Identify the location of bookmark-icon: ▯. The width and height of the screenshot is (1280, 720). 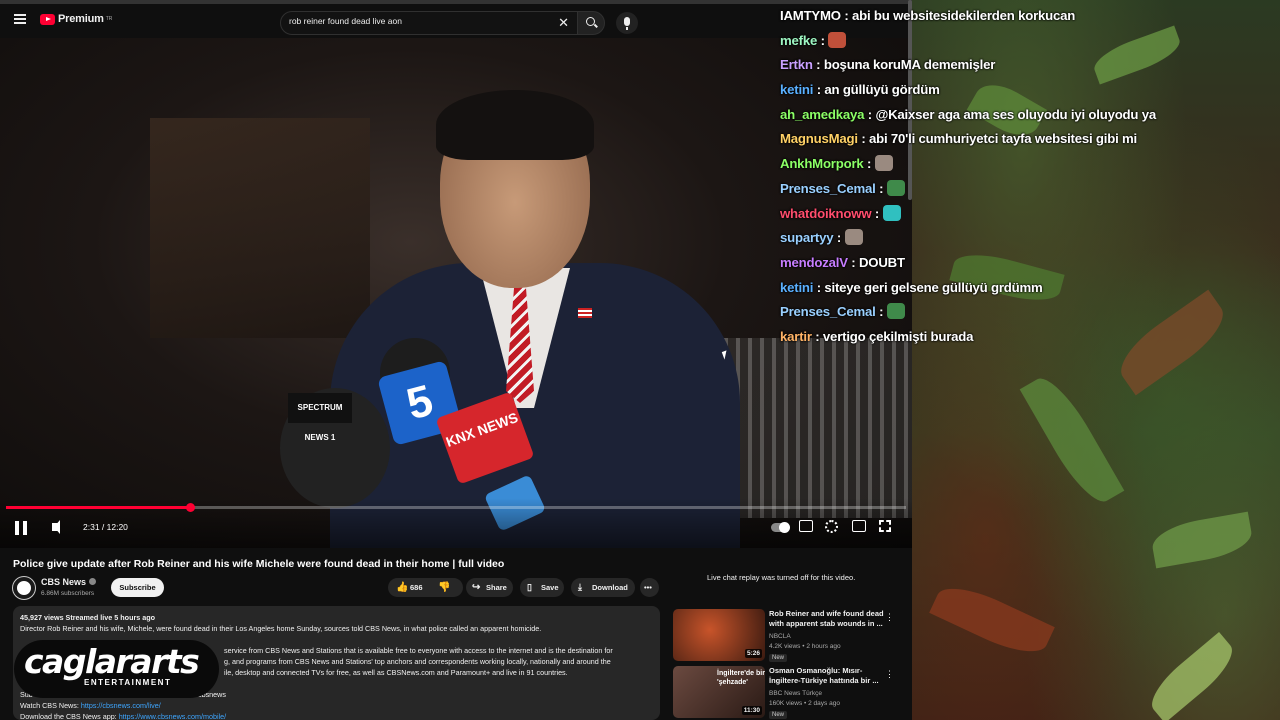
(529, 587).